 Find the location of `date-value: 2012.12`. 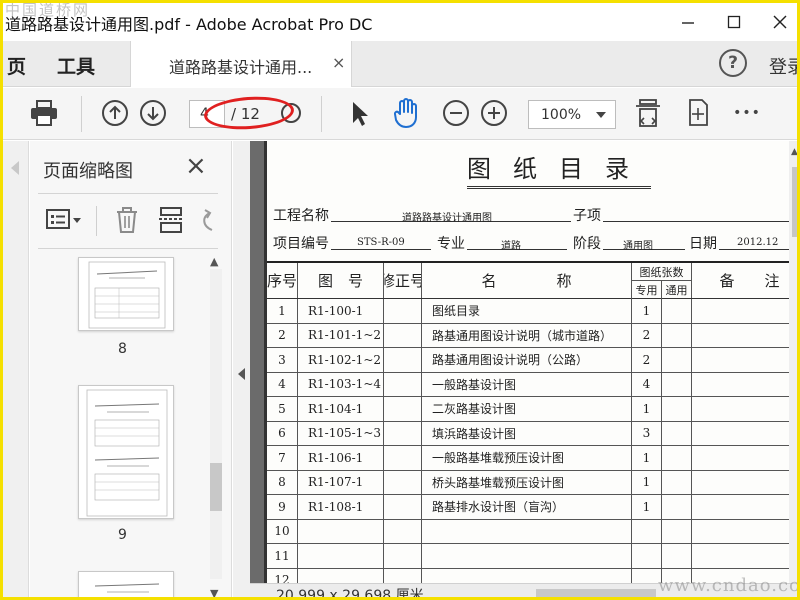

date-value: 2012.12 is located at coordinates (758, 242).